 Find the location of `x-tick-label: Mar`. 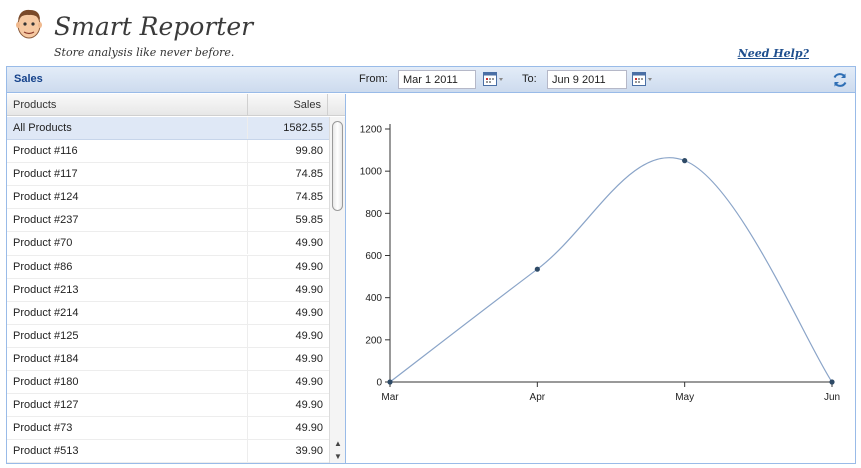

x-tick-label: Mar is located at coordinates (390, 397).